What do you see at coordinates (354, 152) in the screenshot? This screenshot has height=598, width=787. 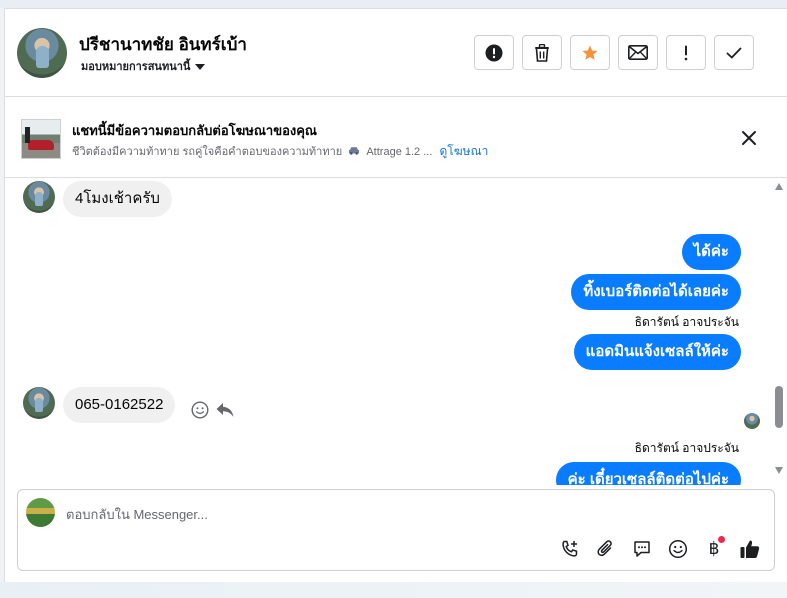 I see `car-icon` at bounding box center [354, 152].